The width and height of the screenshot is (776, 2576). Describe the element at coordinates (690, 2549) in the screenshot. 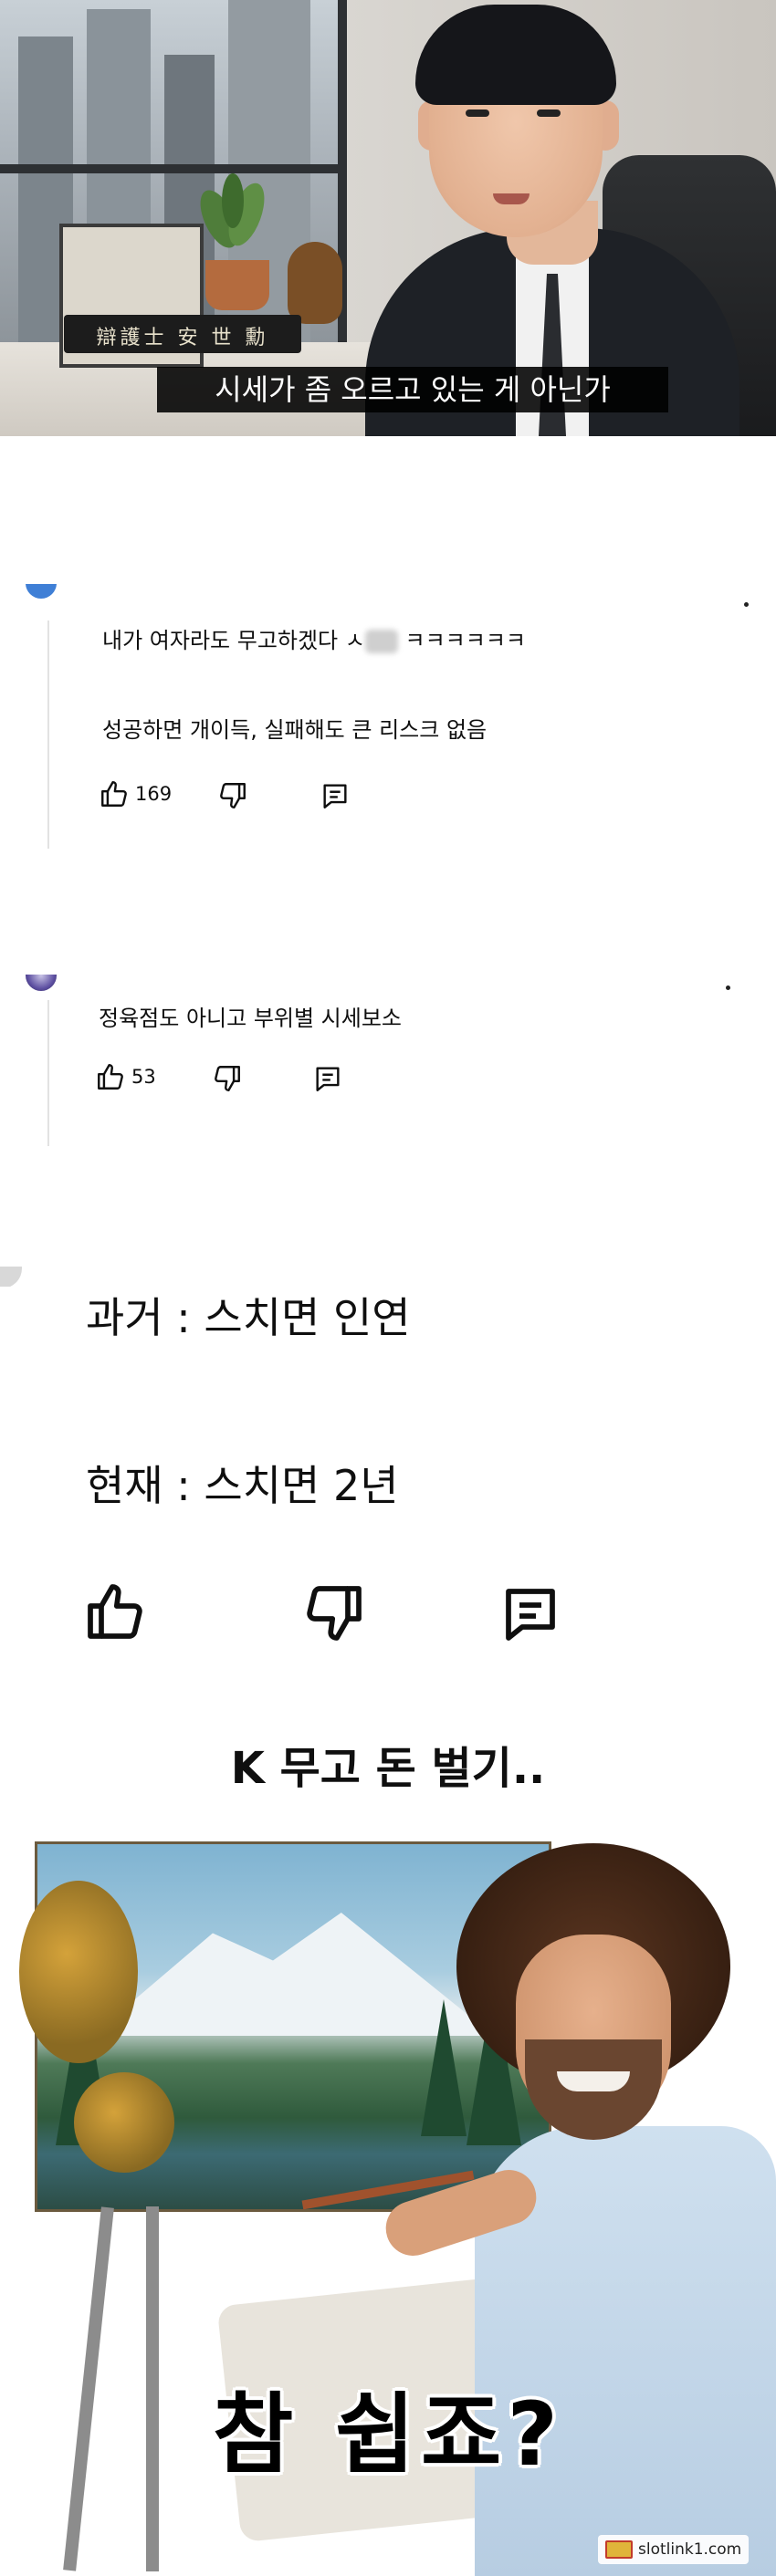

I see `watermark-text: slotlink1.com` at that location.